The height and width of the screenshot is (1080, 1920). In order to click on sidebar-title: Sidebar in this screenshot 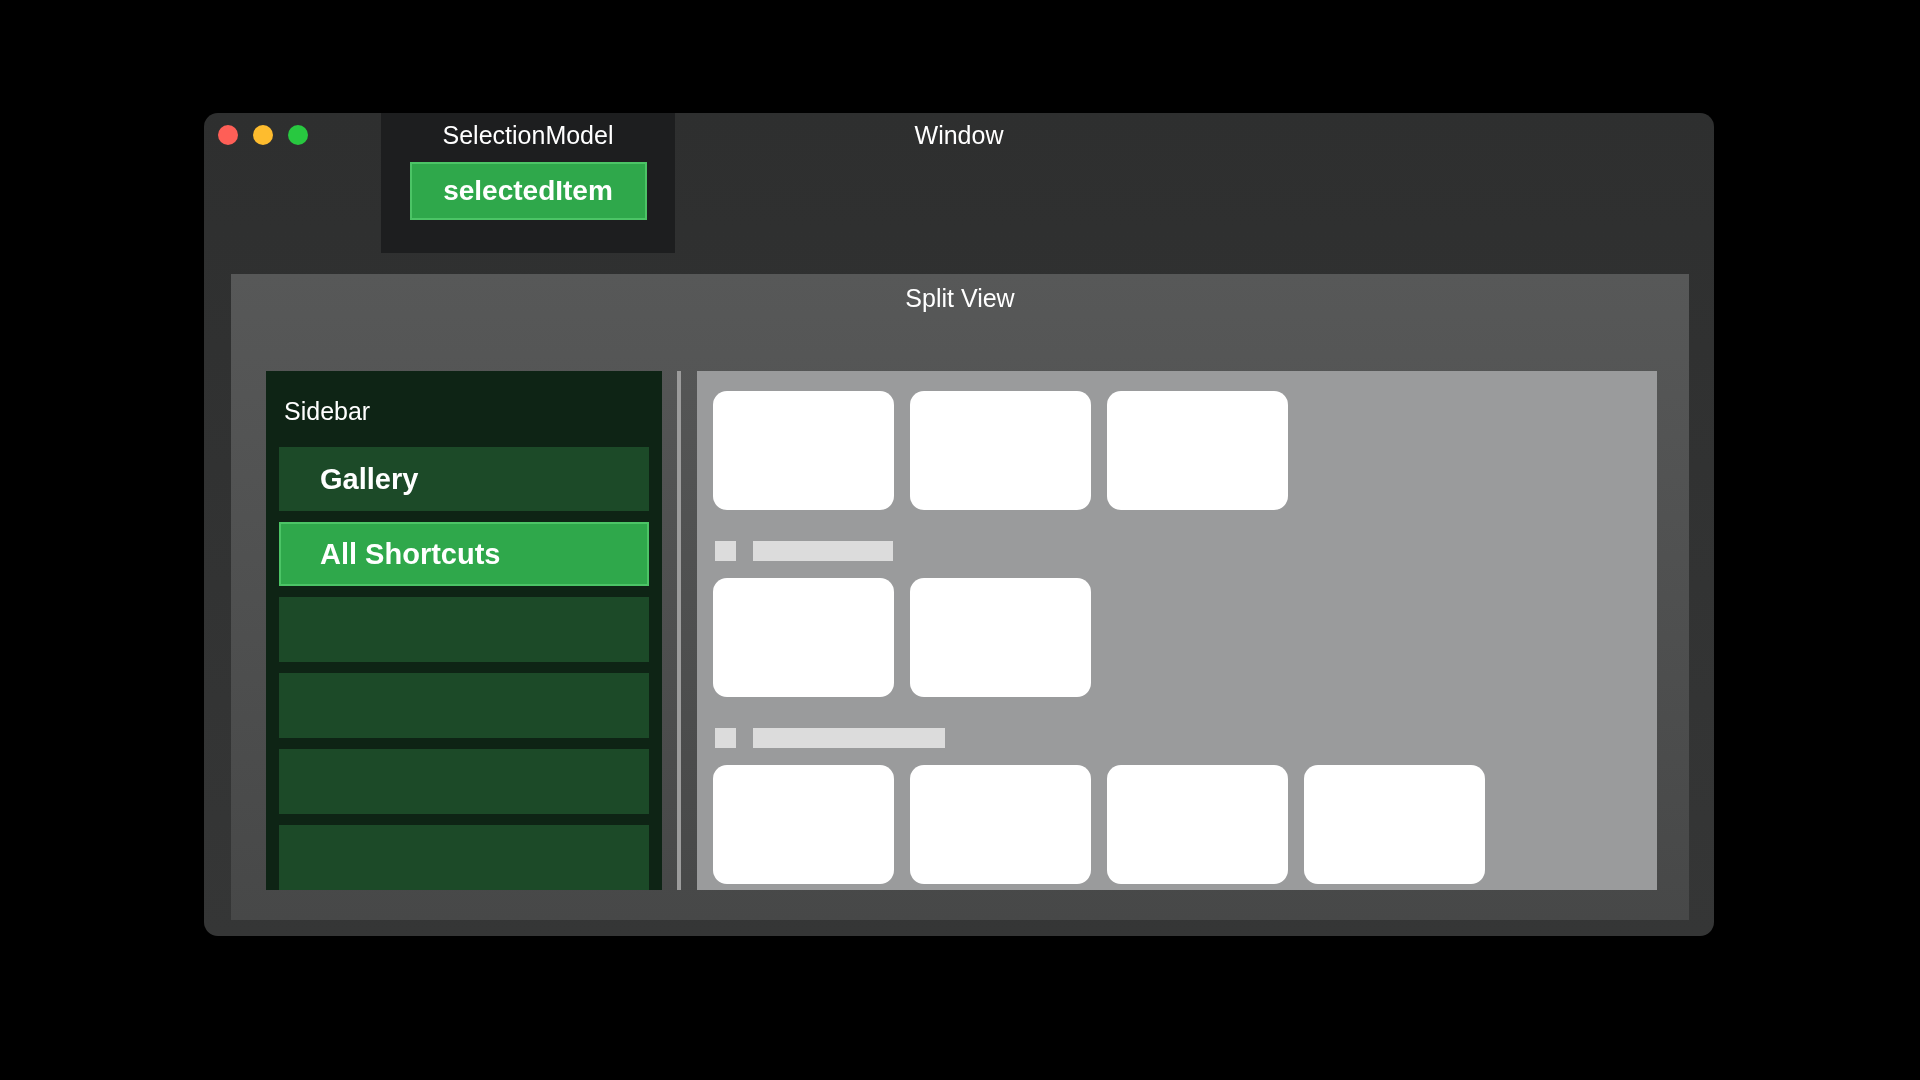, I will do `click(327, 411)`.